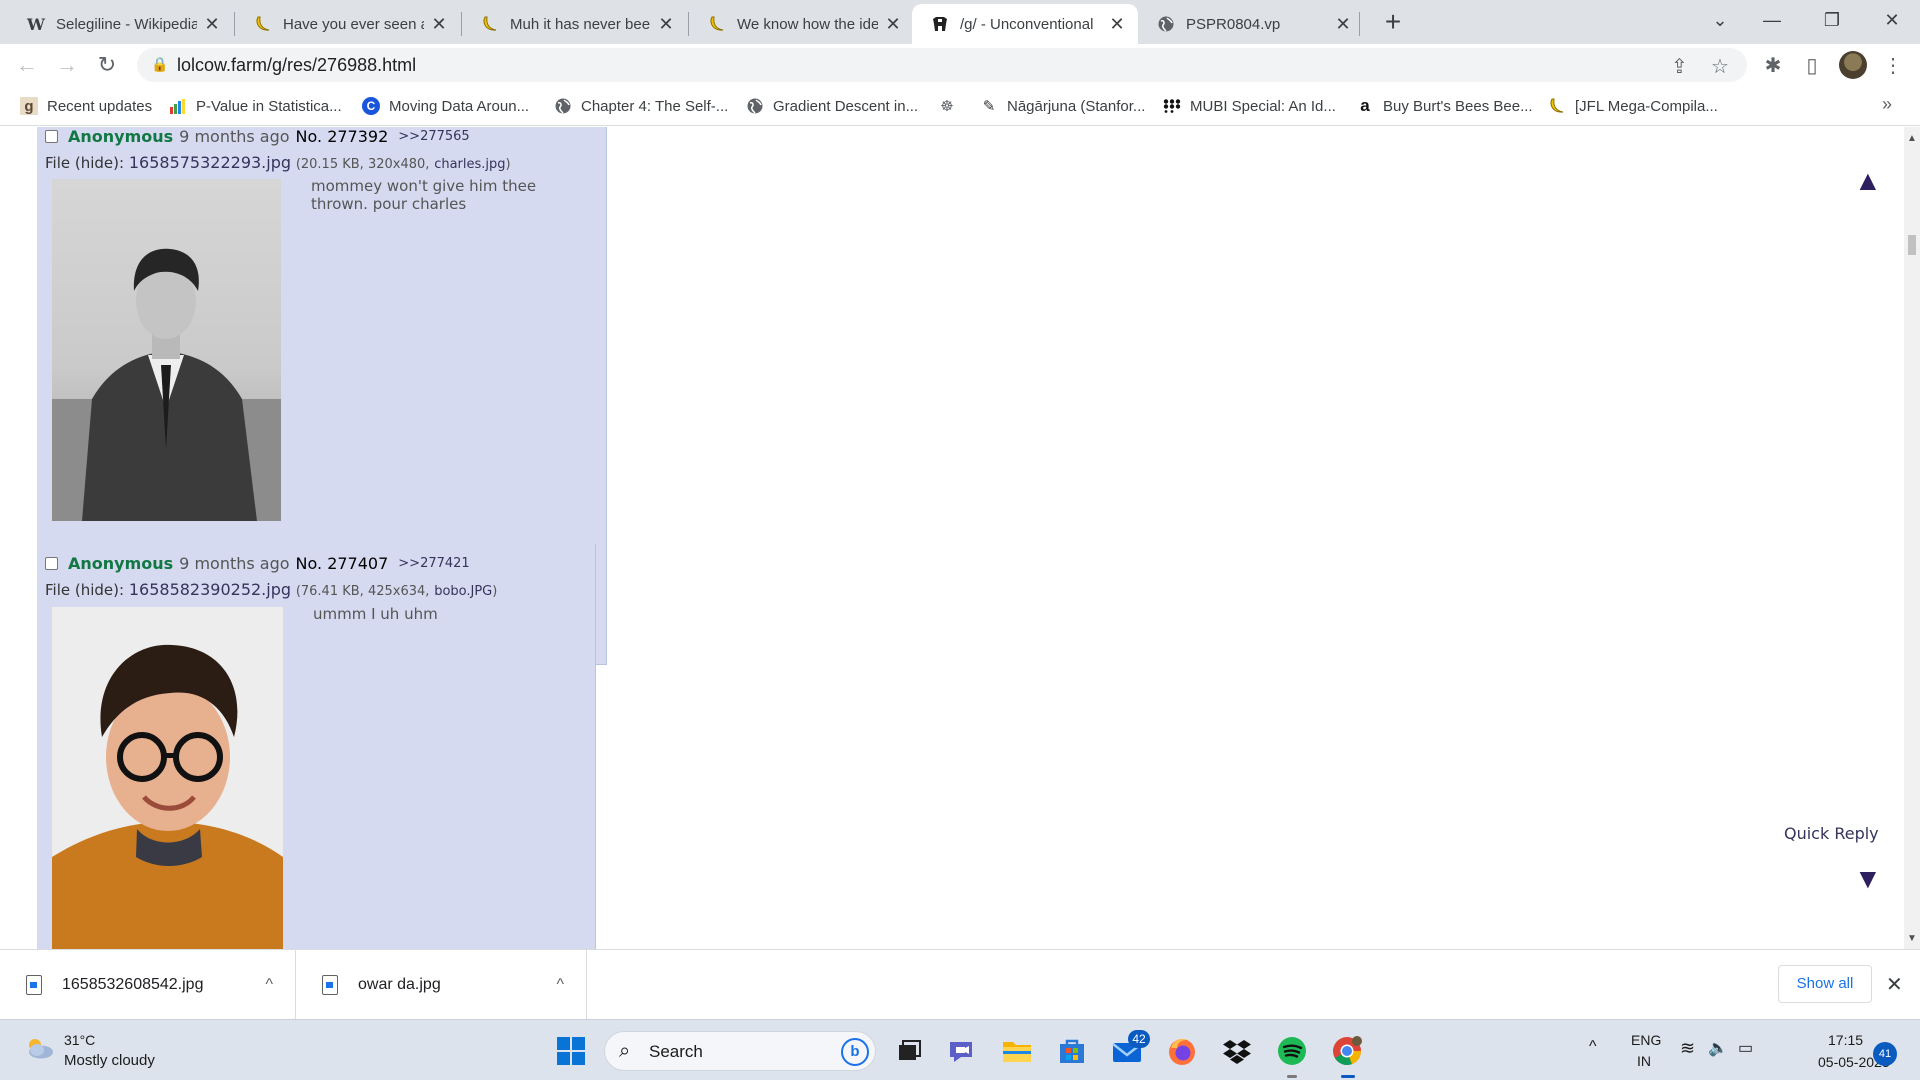 This screenshot has height=1080, width=1920. I want to click on profile-avatar, so click(1853, 65).